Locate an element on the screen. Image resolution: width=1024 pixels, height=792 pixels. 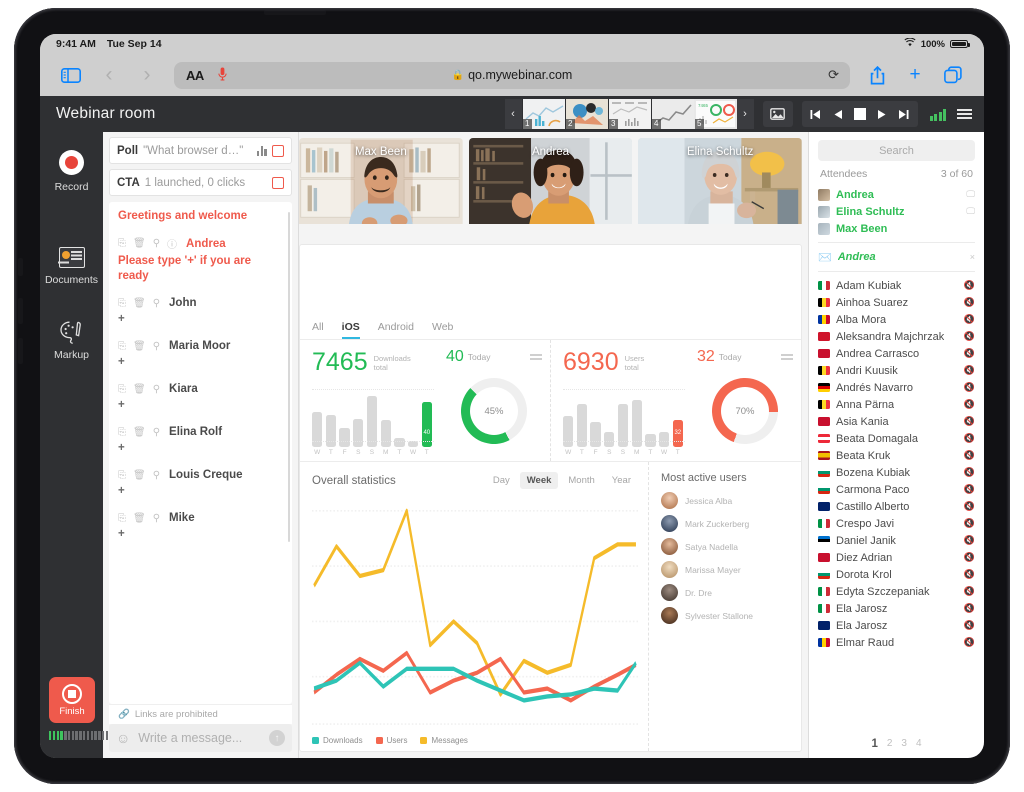
active-user-row: Sylvester Stallone is located at coordinates (726, 615).